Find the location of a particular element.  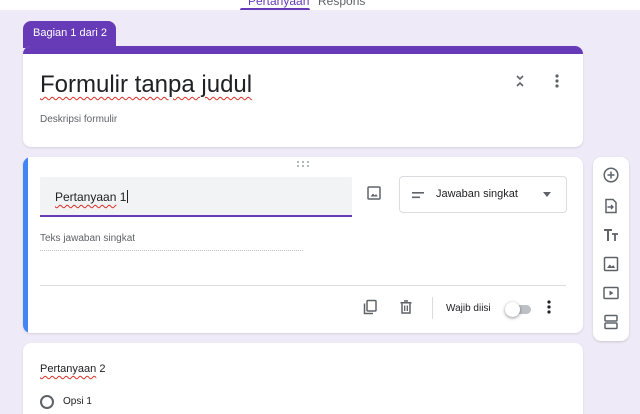

question-2-title-number: 2 is located at coordinates (101, 369).